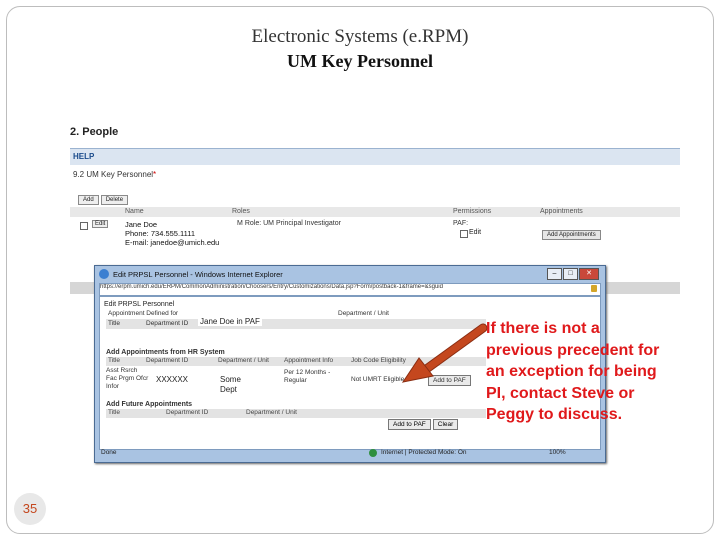 The image size is (720, 540). I want to click on slide-title-line1: Electronic Systems (e.RPM), so click(360, 36).